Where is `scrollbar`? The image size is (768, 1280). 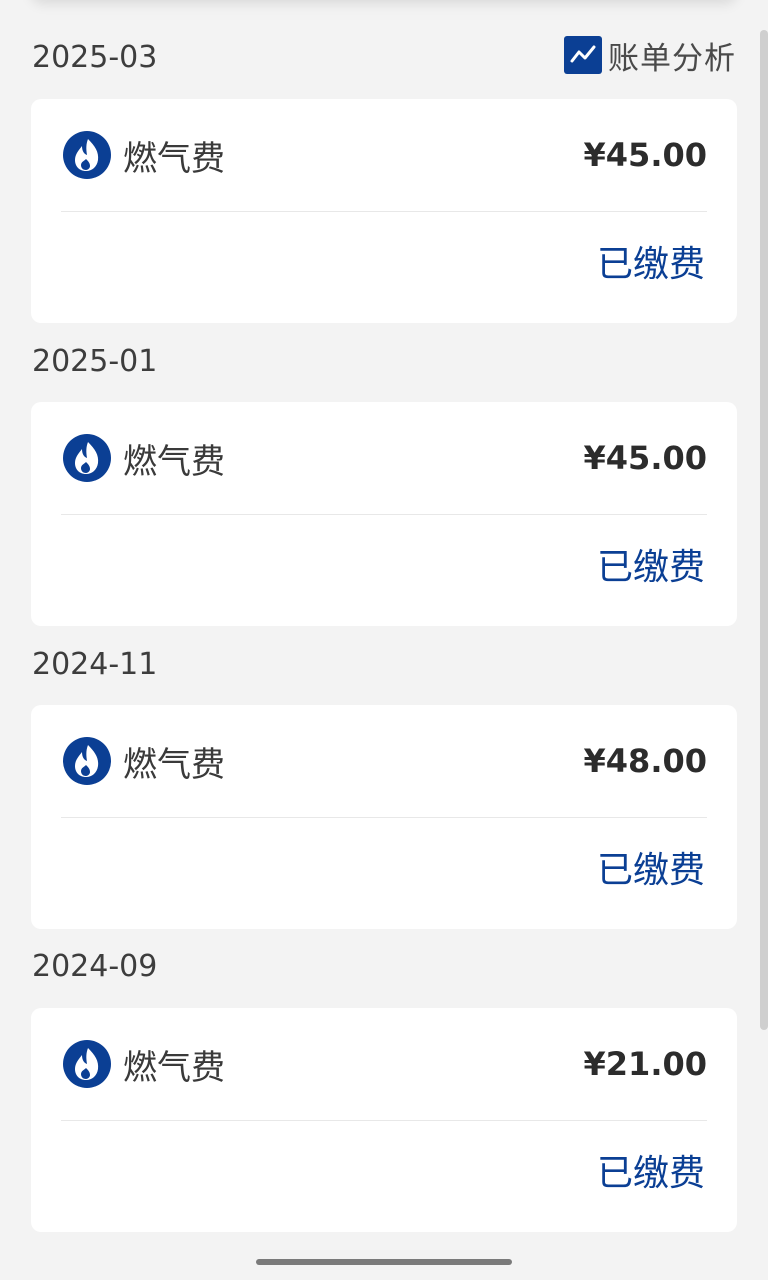
scrollbar is located at coordinates (764, 530).